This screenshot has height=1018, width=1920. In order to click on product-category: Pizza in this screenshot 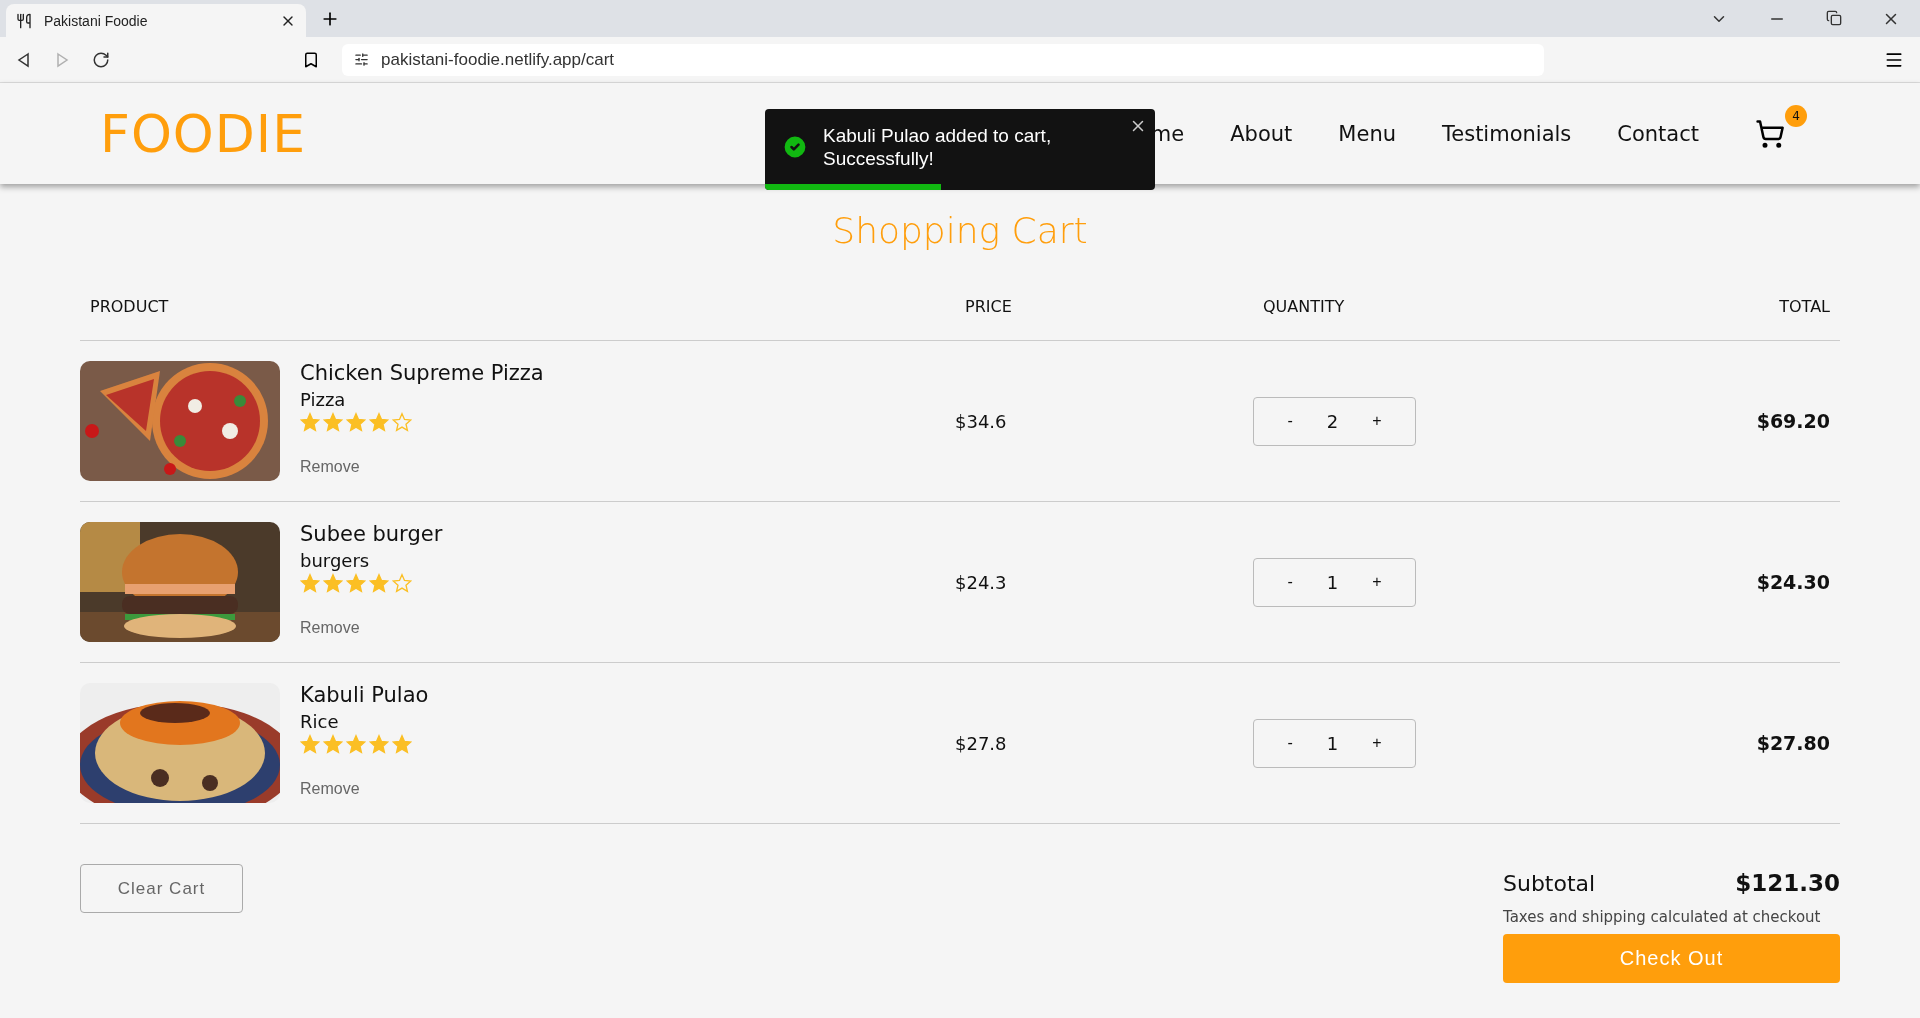, I will do `click(323, 399)`.